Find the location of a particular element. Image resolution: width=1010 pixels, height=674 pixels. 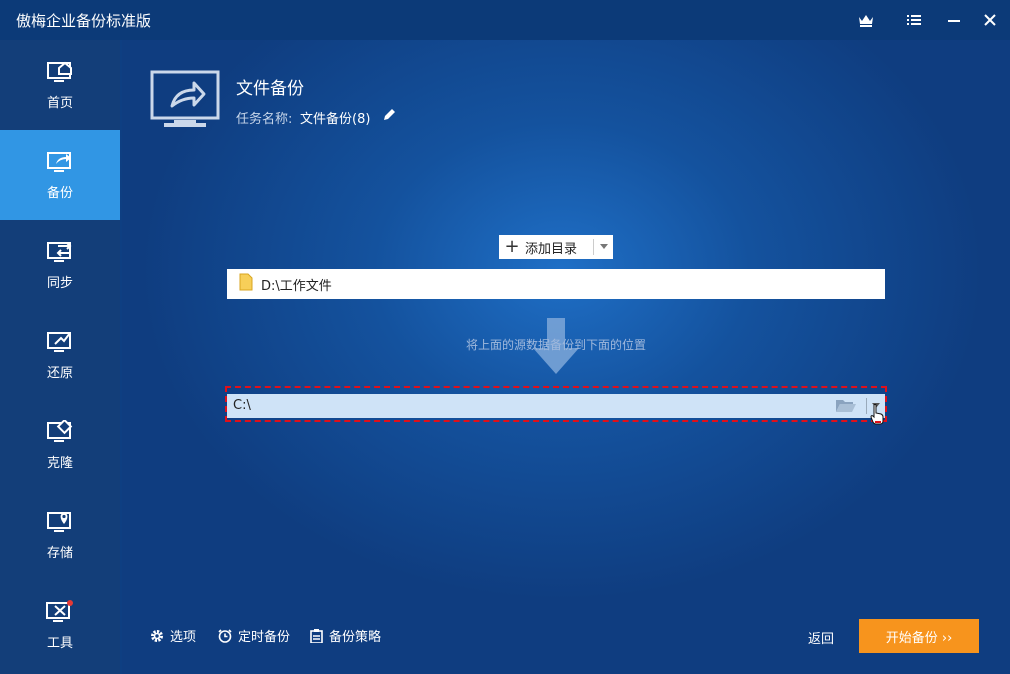

crown-icon is located at coordinates (866, 20).